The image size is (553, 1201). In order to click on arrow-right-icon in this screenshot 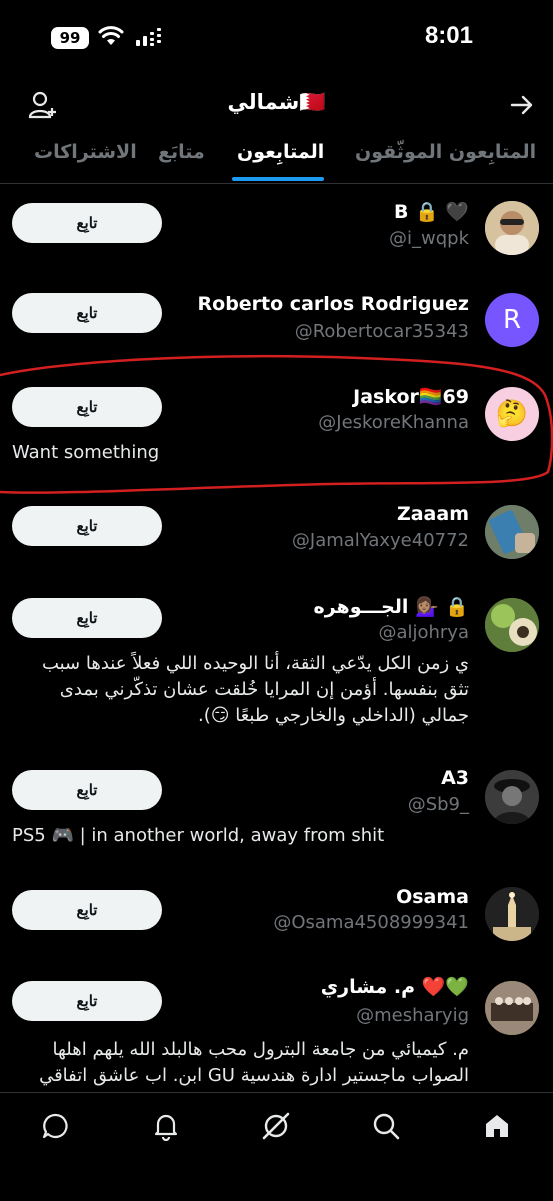, I will do `click(522, 105)`.